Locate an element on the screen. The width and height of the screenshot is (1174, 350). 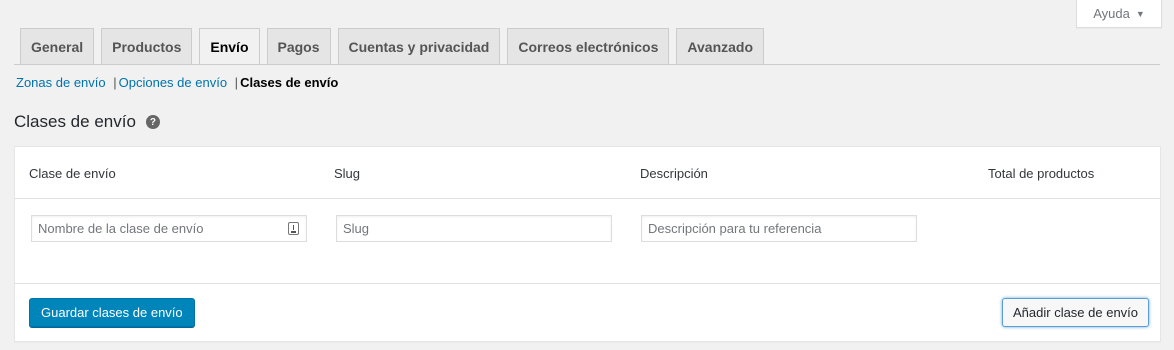
help-tab-button: Ayuda ▼ is located at coordinates (1119, 14).